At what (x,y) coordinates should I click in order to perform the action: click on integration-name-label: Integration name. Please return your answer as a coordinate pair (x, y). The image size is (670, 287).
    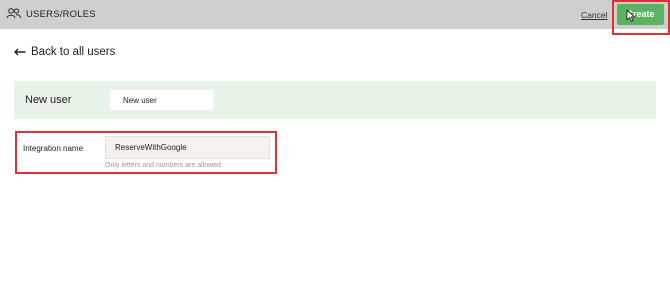
    Looking at the image, I should click on (53, 148).